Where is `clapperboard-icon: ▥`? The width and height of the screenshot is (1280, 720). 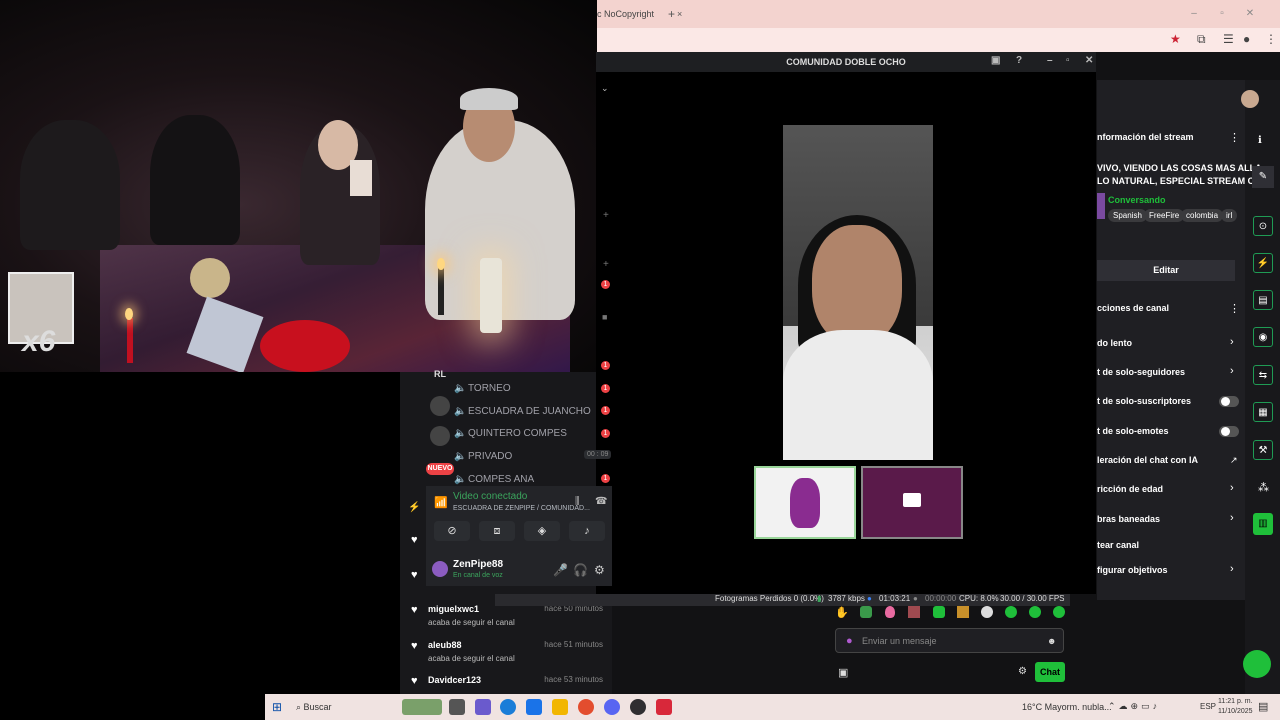 clapperboard-icon: ▥ is located at coordinates (1263, 524).